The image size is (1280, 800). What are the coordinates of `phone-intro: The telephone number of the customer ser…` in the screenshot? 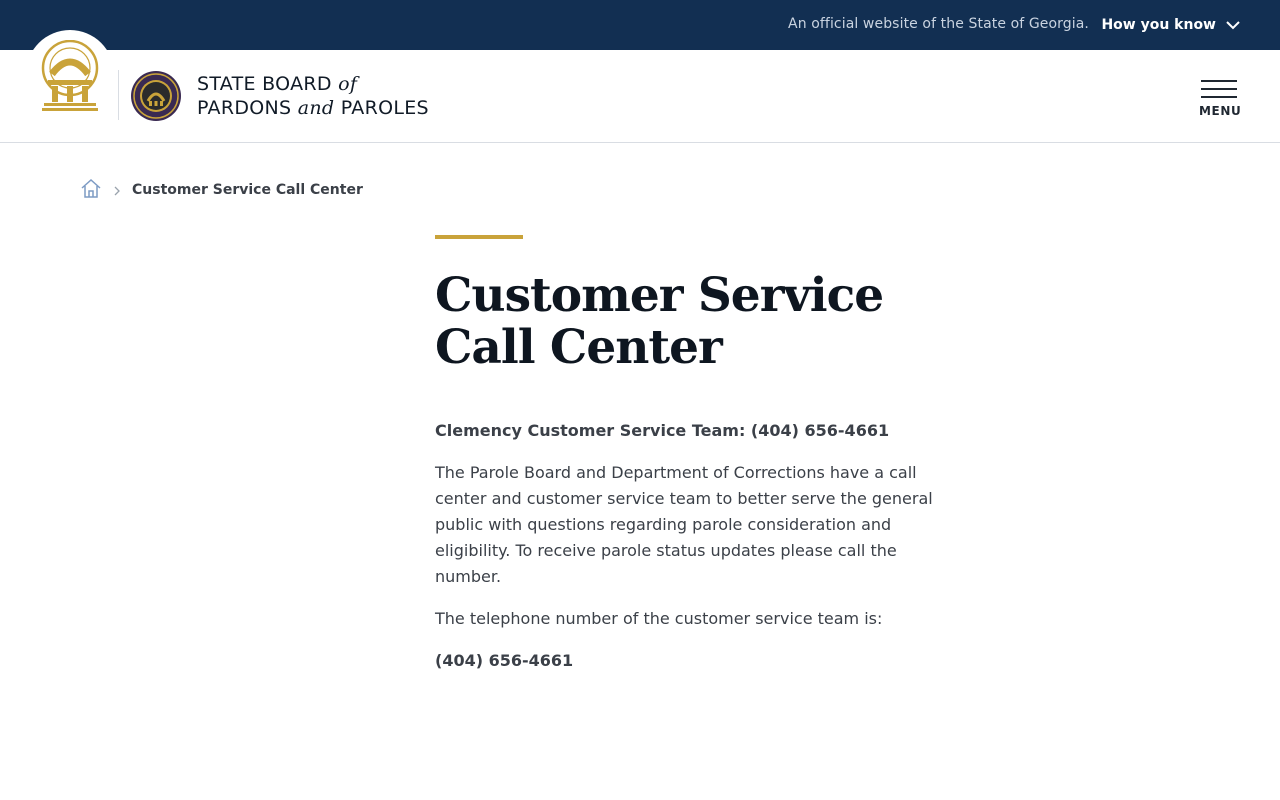 It's located at (659, 618).